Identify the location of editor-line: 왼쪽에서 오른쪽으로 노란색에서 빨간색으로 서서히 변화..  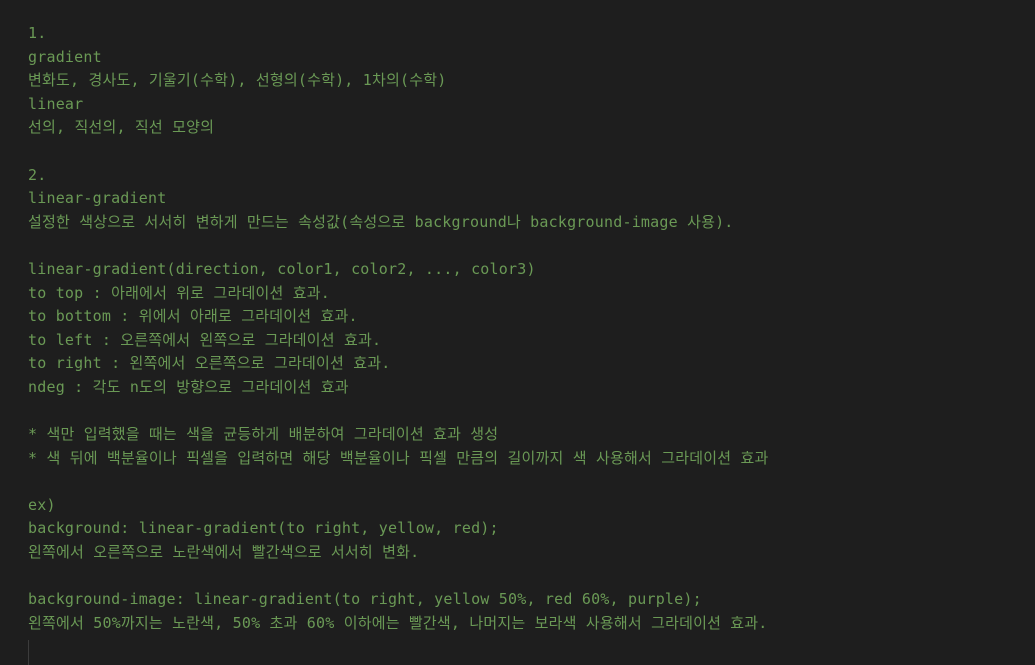
(224, 552).